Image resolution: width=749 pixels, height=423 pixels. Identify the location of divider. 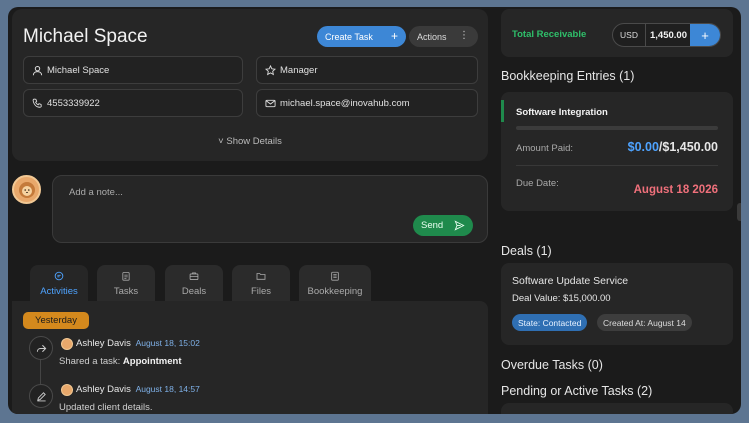
(617, 165).